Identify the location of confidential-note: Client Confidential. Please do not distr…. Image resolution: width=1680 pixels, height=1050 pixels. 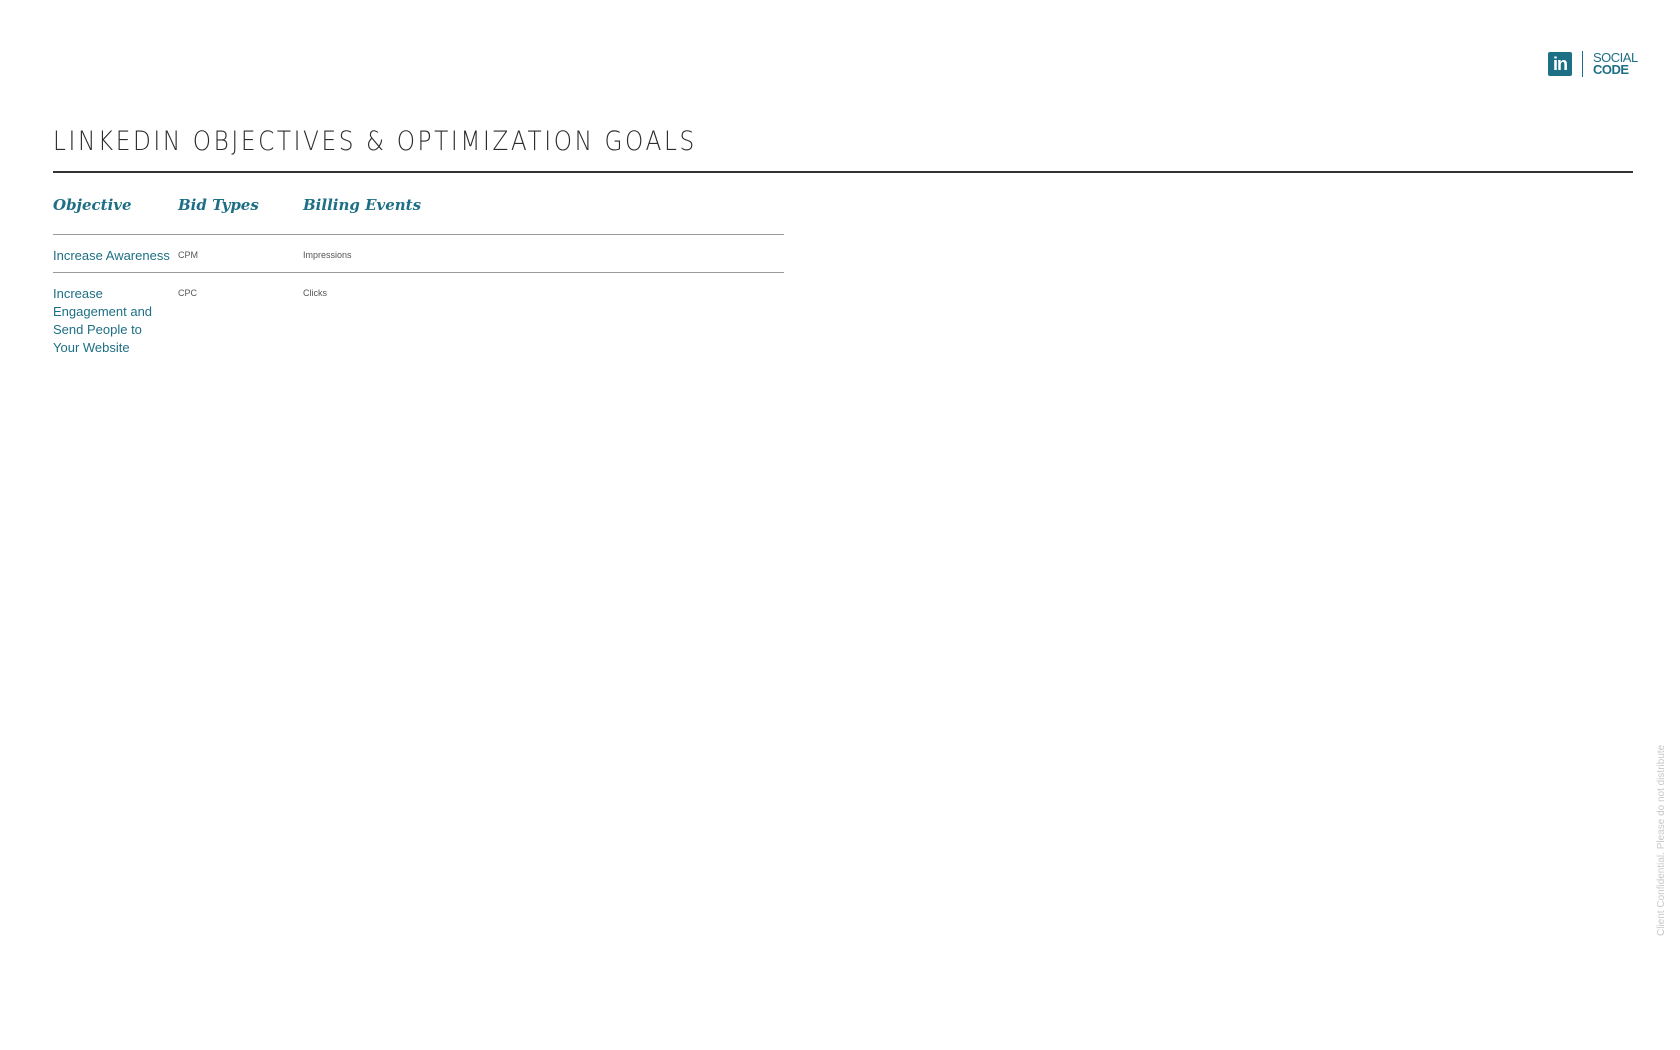
(1661, 840).